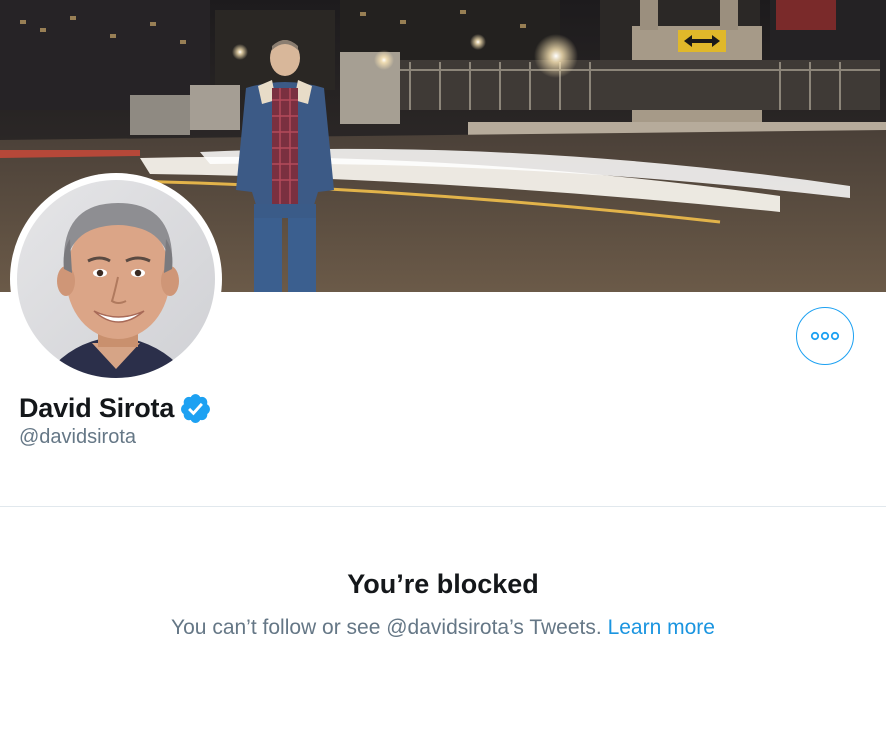 The image size is (886, 752). Describe the element at coordinates (443, 506) in the screenshot. I see `section-divider` at that location.